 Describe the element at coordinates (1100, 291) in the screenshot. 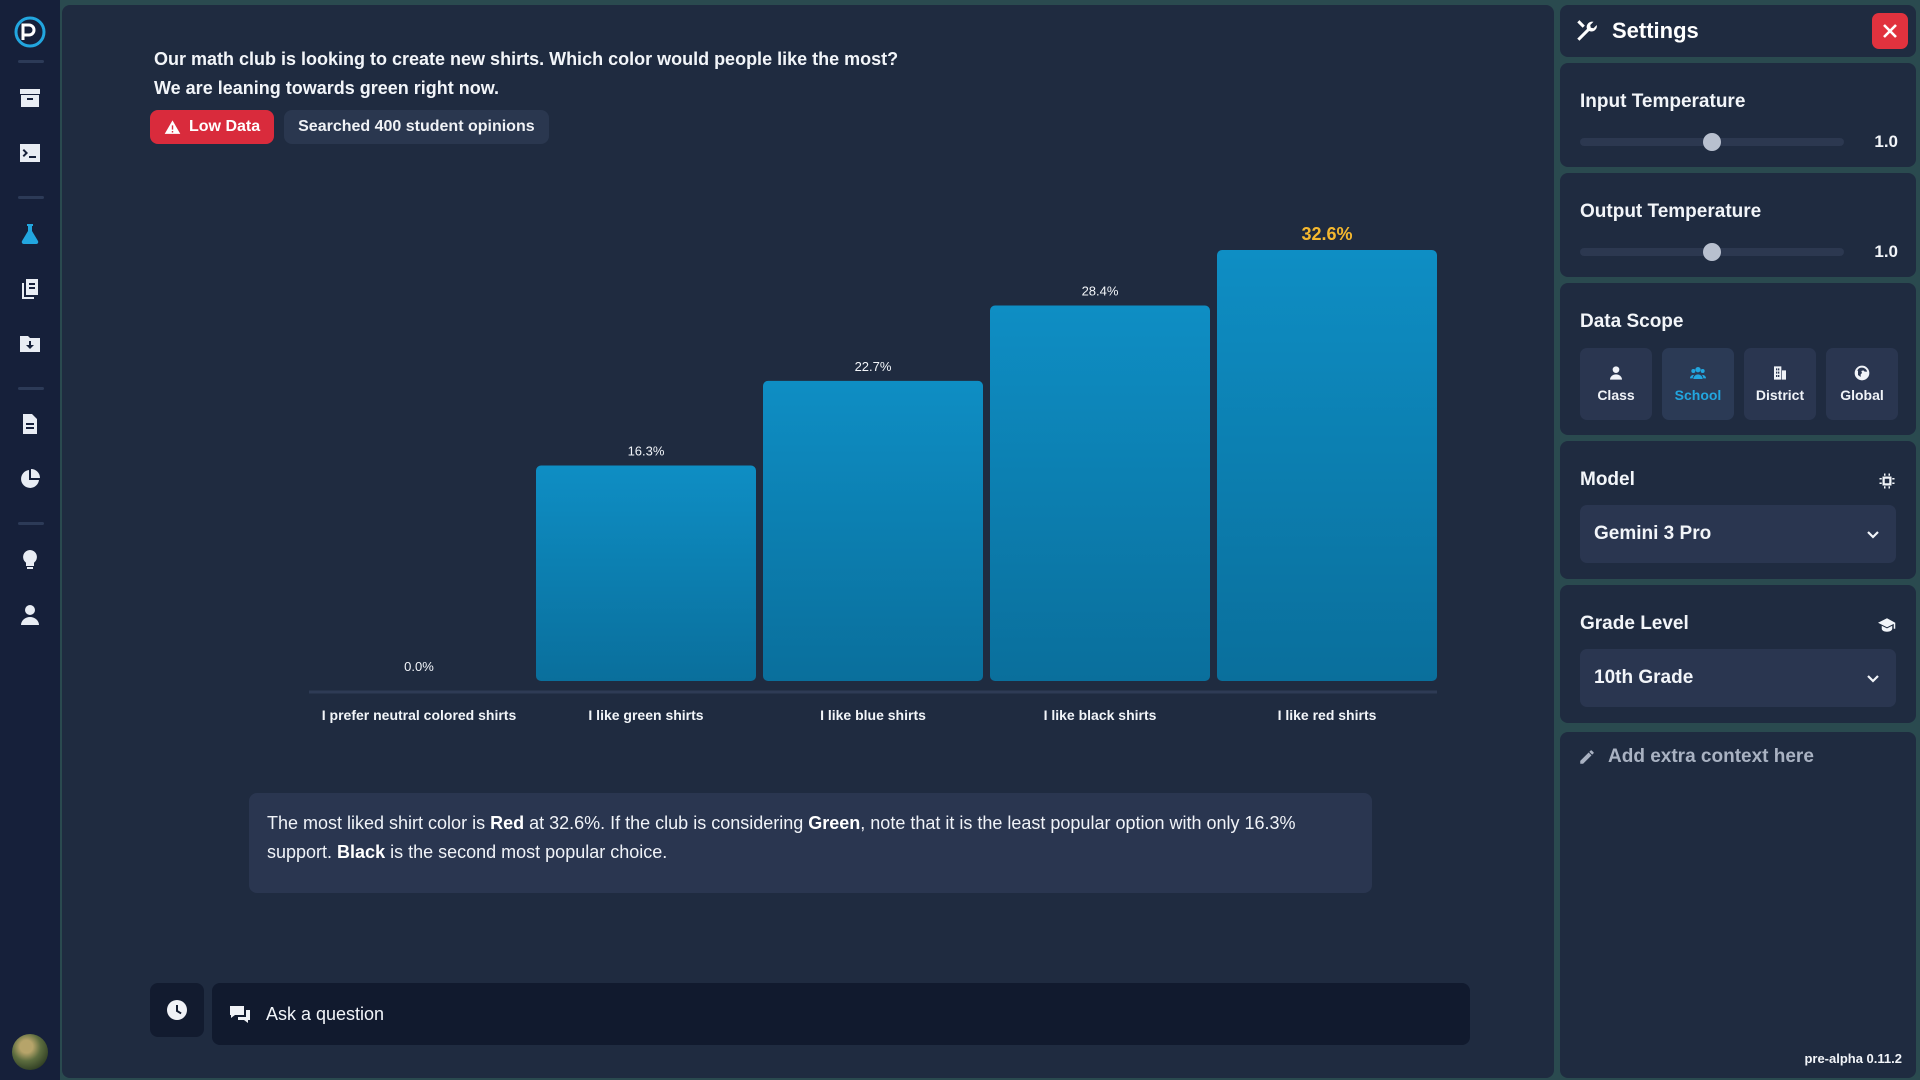

I see `bar-data-label: 28.4%` at that location.